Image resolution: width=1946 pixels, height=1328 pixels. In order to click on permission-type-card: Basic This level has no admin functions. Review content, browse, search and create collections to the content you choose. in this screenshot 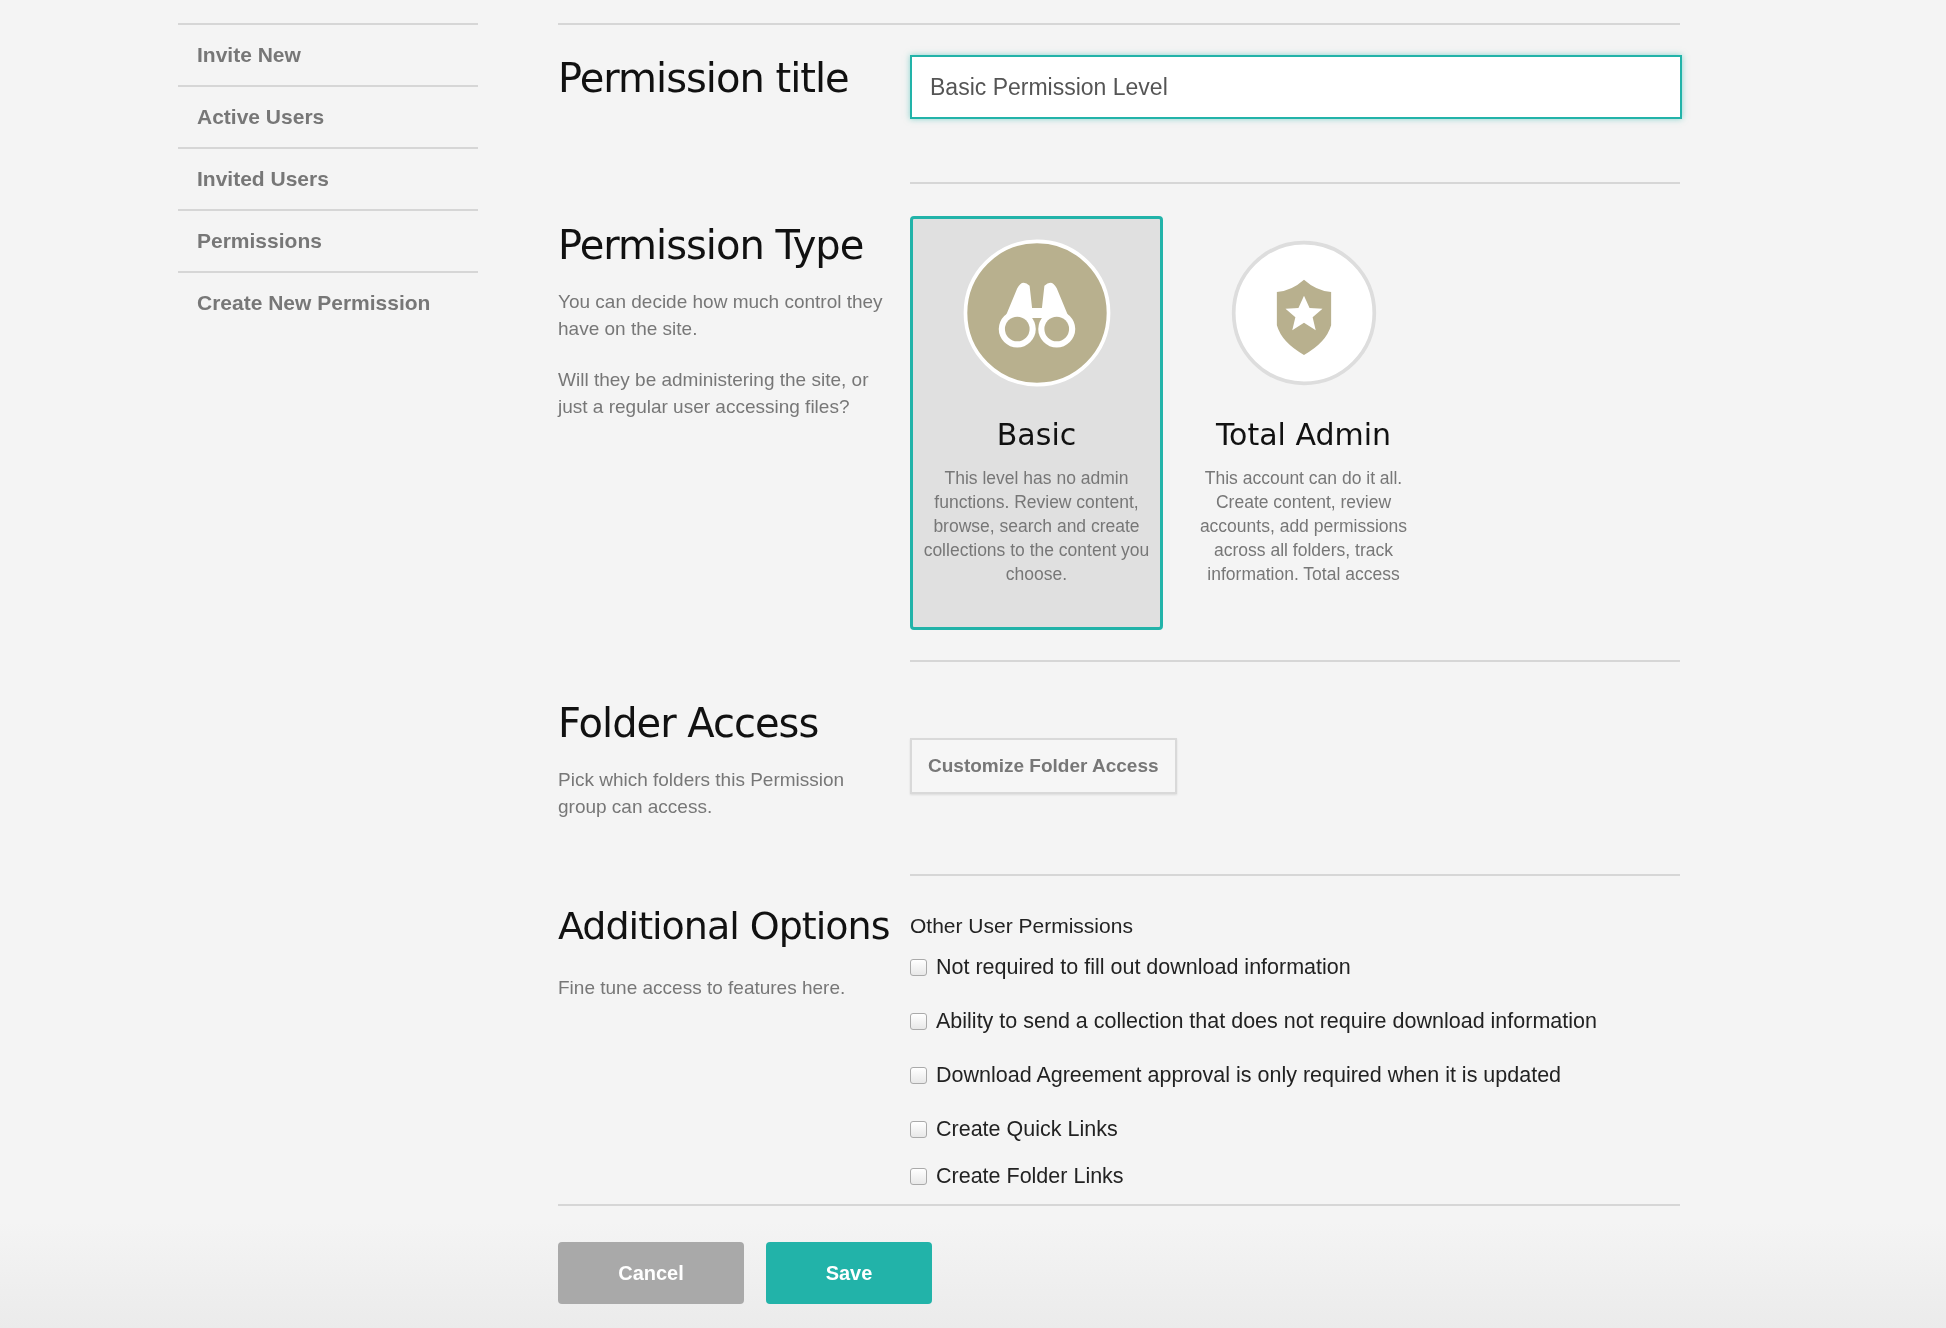, I will do `click(1036, 423)`.